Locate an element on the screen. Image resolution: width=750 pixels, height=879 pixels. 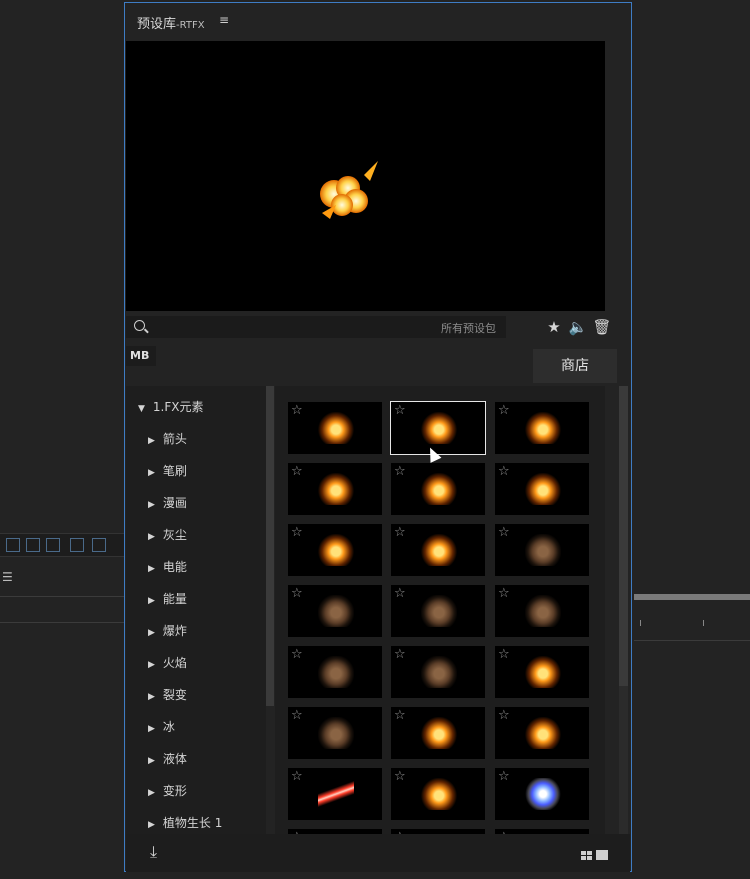
tree-item: ▶ 灰尘 is located at coordinates (167, 534).